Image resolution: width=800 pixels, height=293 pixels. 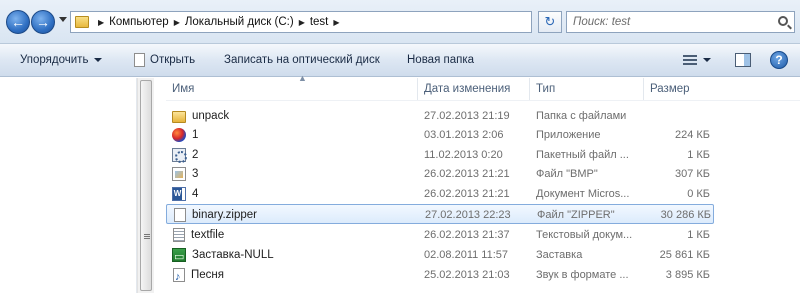 What do you see at coordinates (239, 22) in the screenshot?
I see `breadcrumb-local-disk: Локальный диск (C:)` at bounding box center [239, 22].